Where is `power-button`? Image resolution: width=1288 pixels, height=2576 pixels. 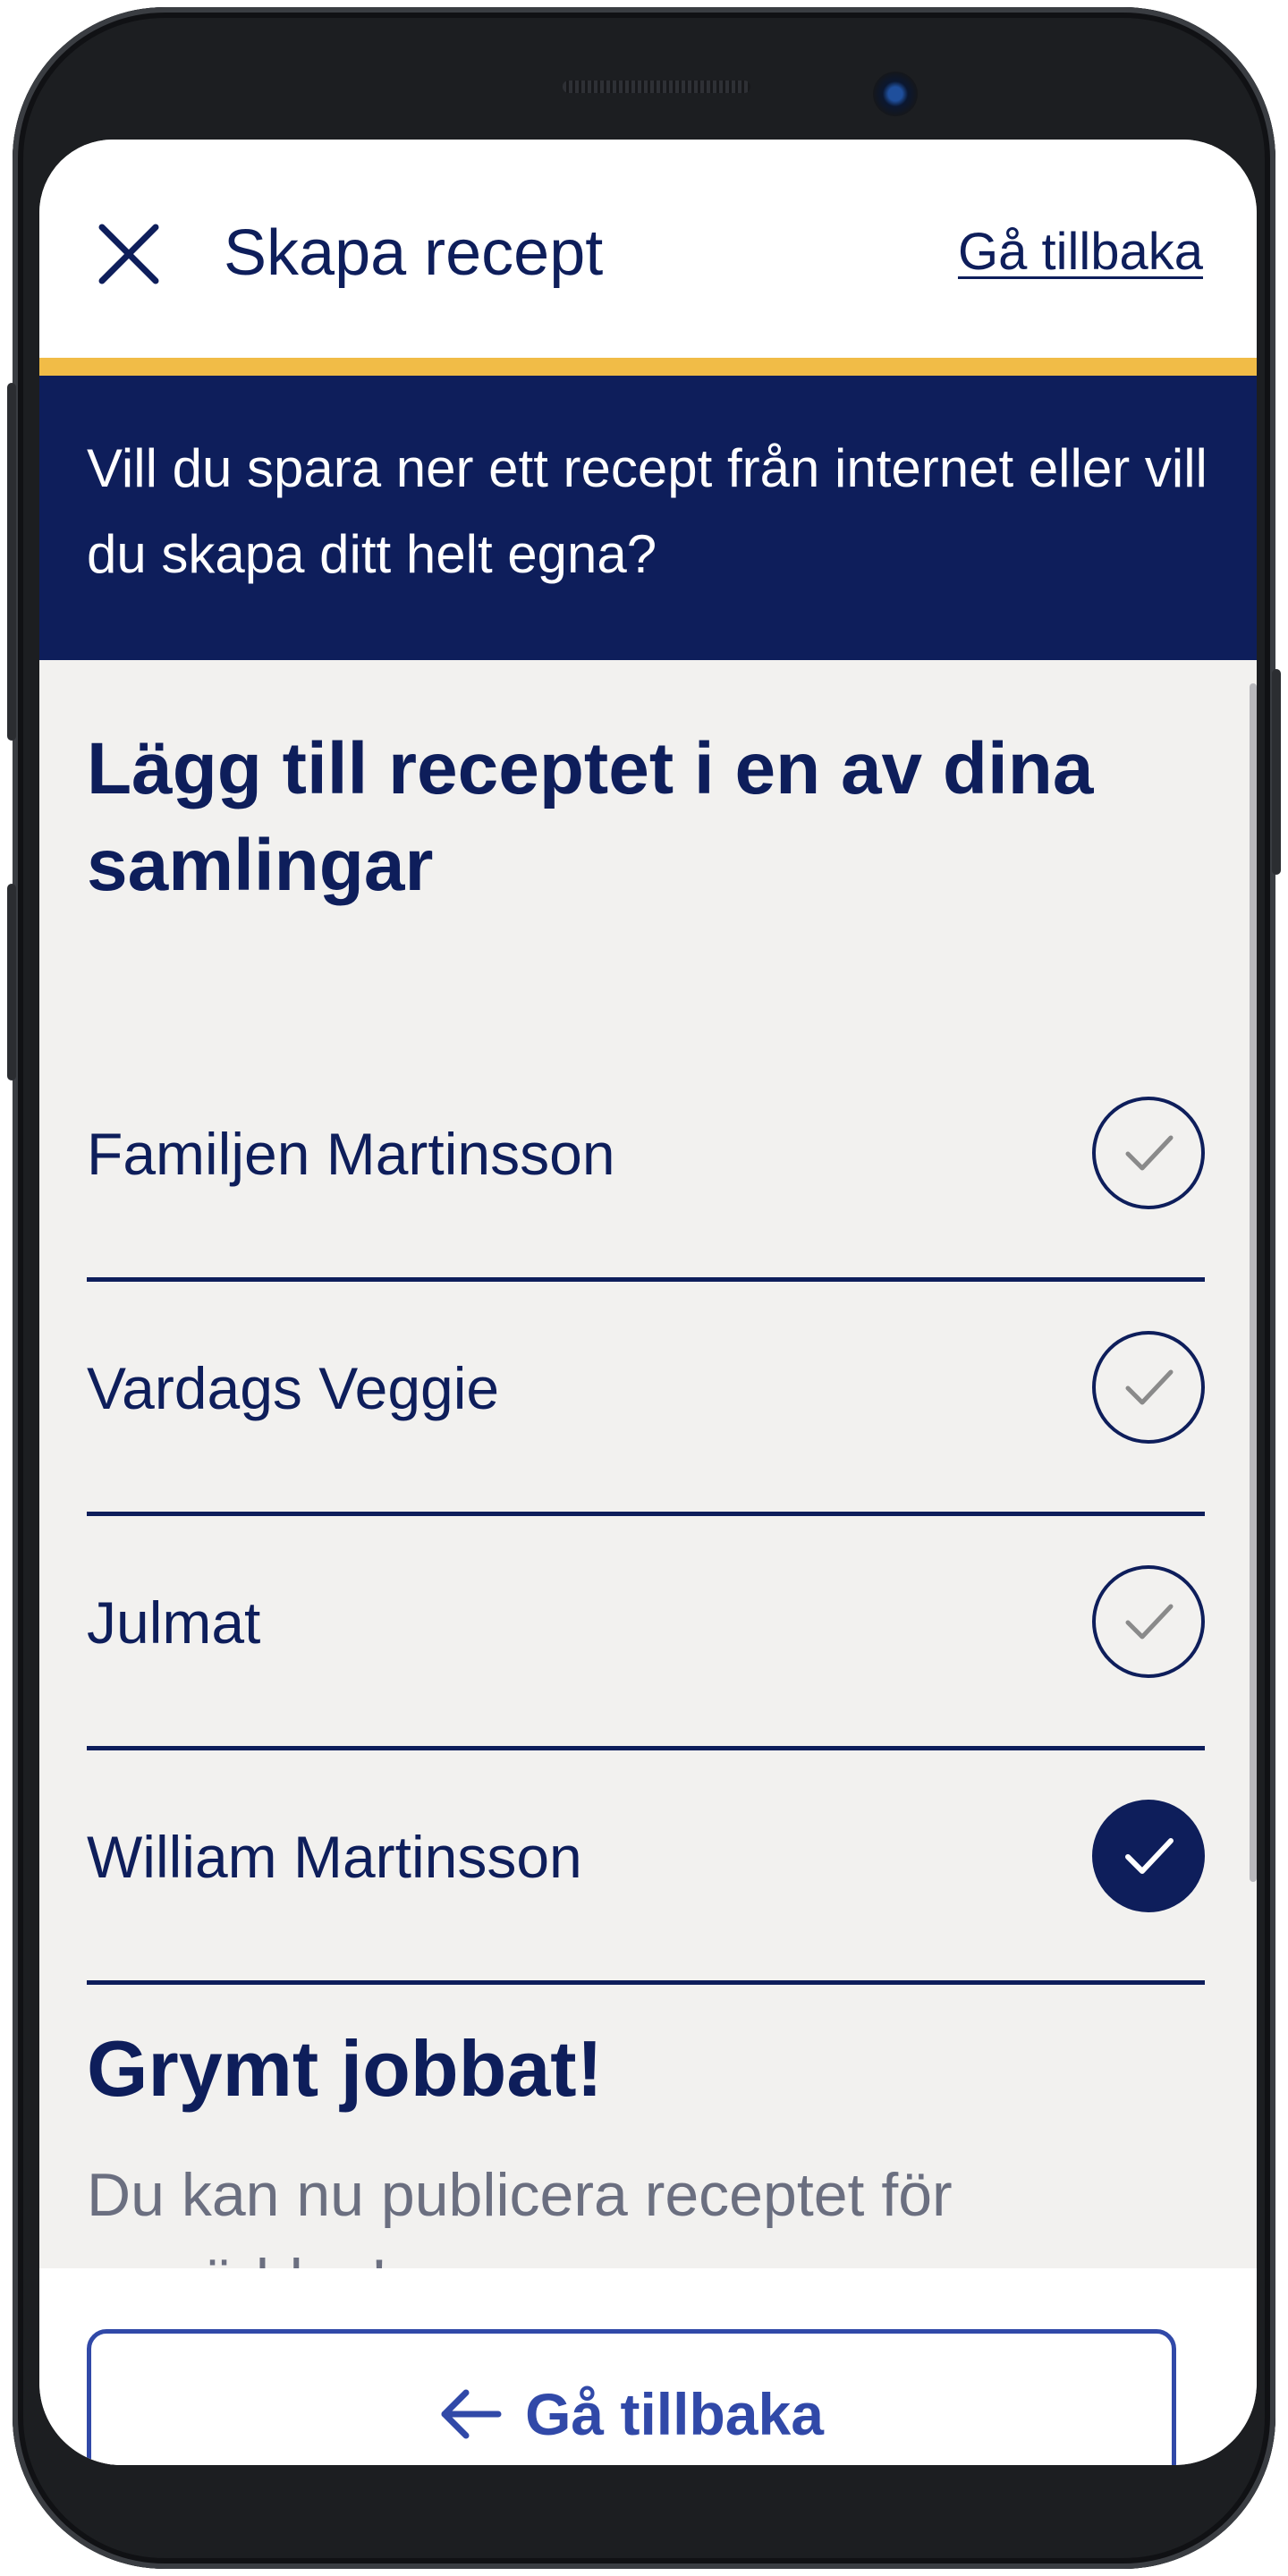 power-button is located at coordinates (1276, 772).